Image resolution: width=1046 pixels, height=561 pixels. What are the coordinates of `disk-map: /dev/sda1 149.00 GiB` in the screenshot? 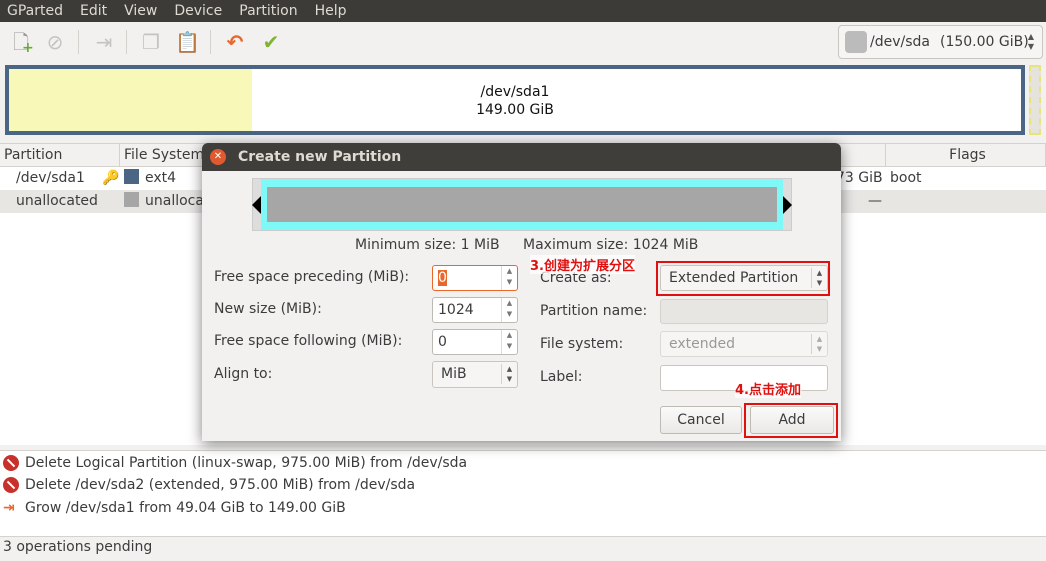 It's located at (515, 100).